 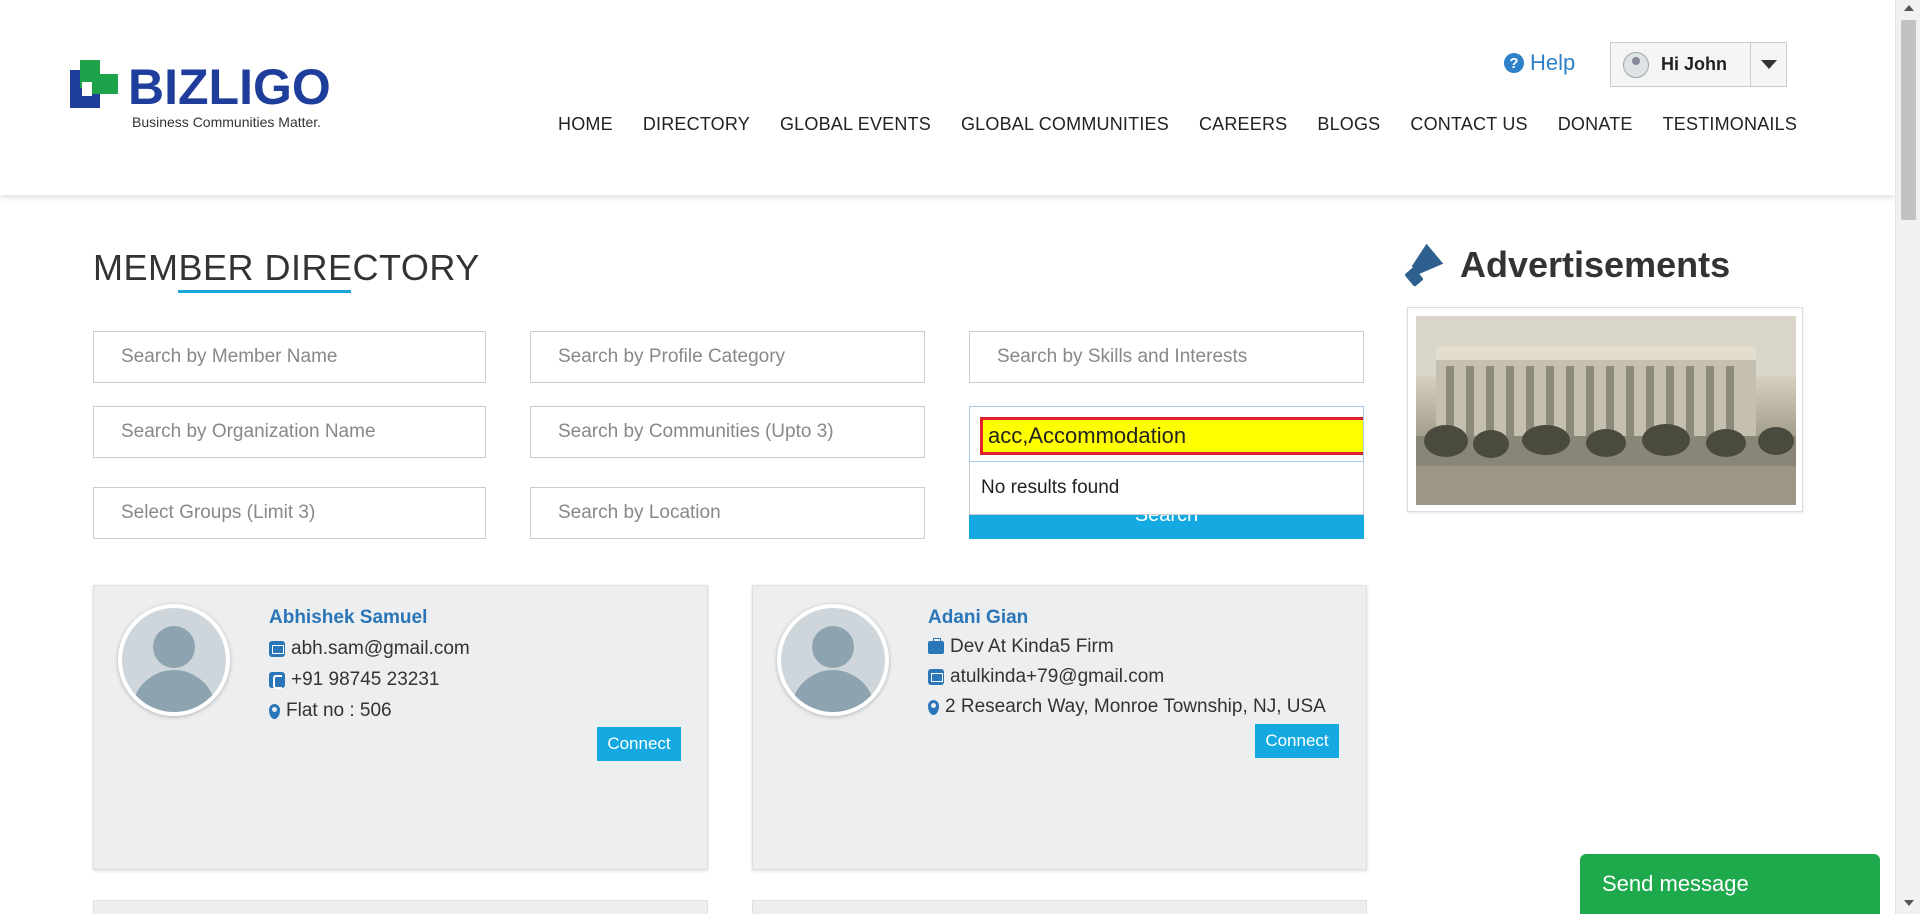 What do you see at coordinates (727, 357) in the screenshot?
I see `profile-category-input: Search by Profile Category` at bounding box center [727, 357].